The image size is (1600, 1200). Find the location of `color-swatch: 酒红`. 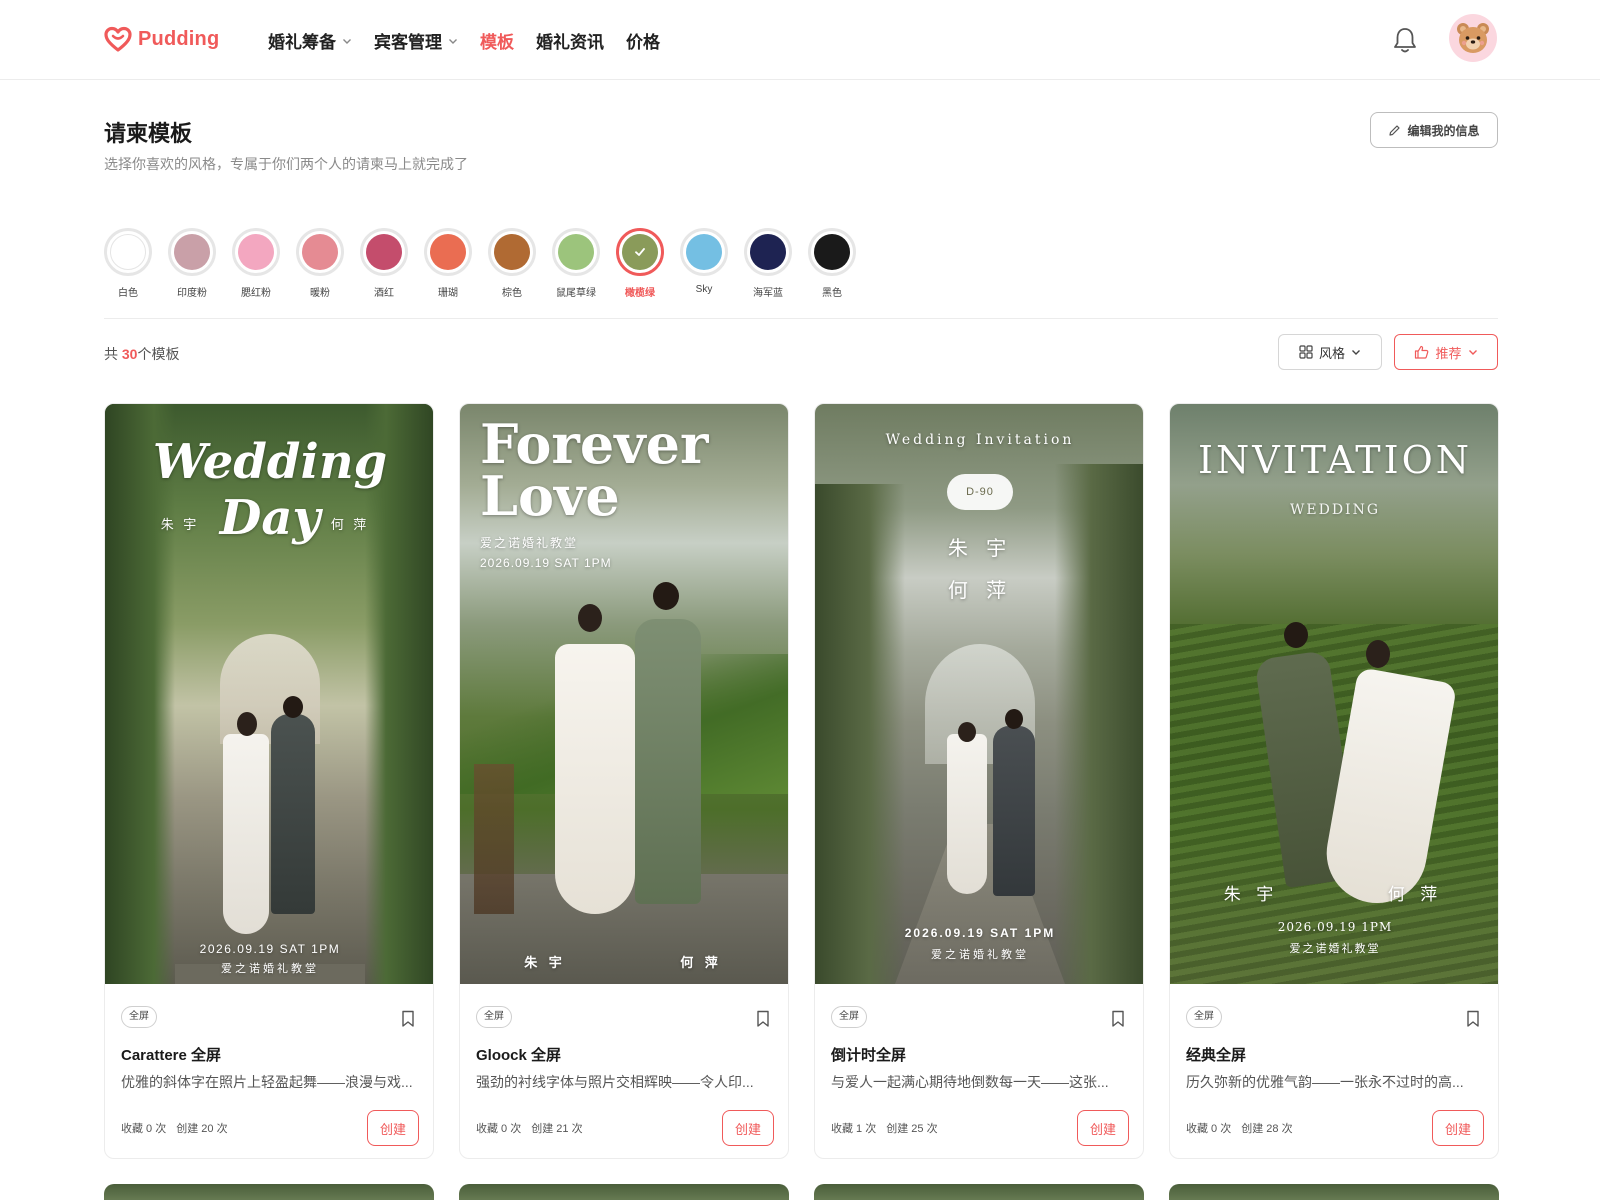

color-swatch: 酒红 is located at coordinates (384, 263).